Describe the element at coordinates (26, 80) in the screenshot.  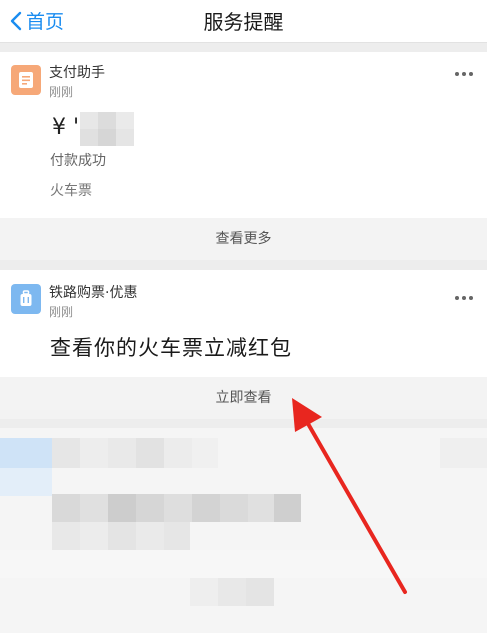
I see `document-icon` at that location.